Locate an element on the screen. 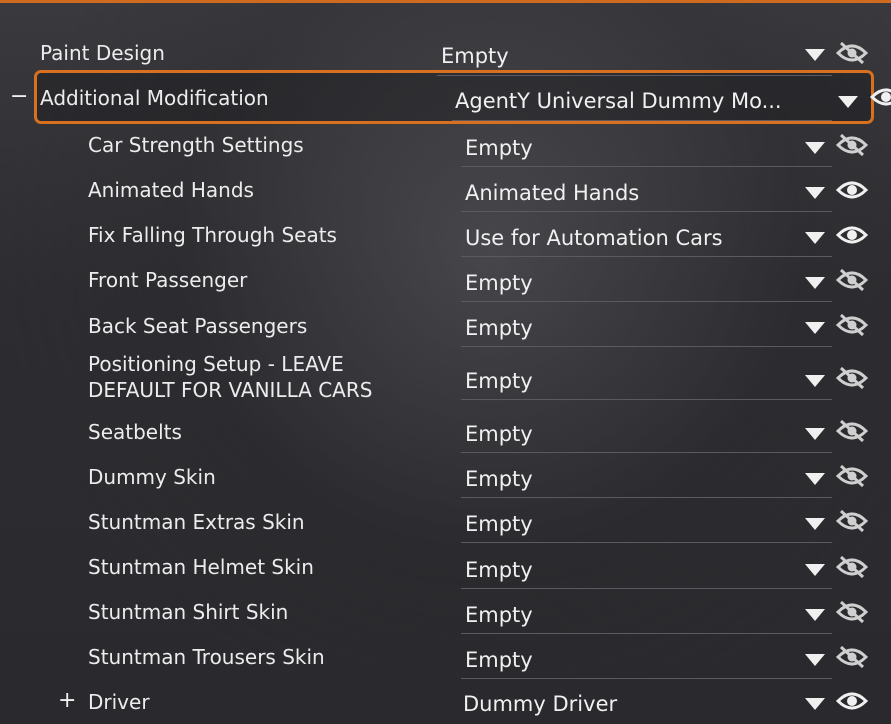  row-label: Stuntman Extras Skin is located at coordinates (196, 522).